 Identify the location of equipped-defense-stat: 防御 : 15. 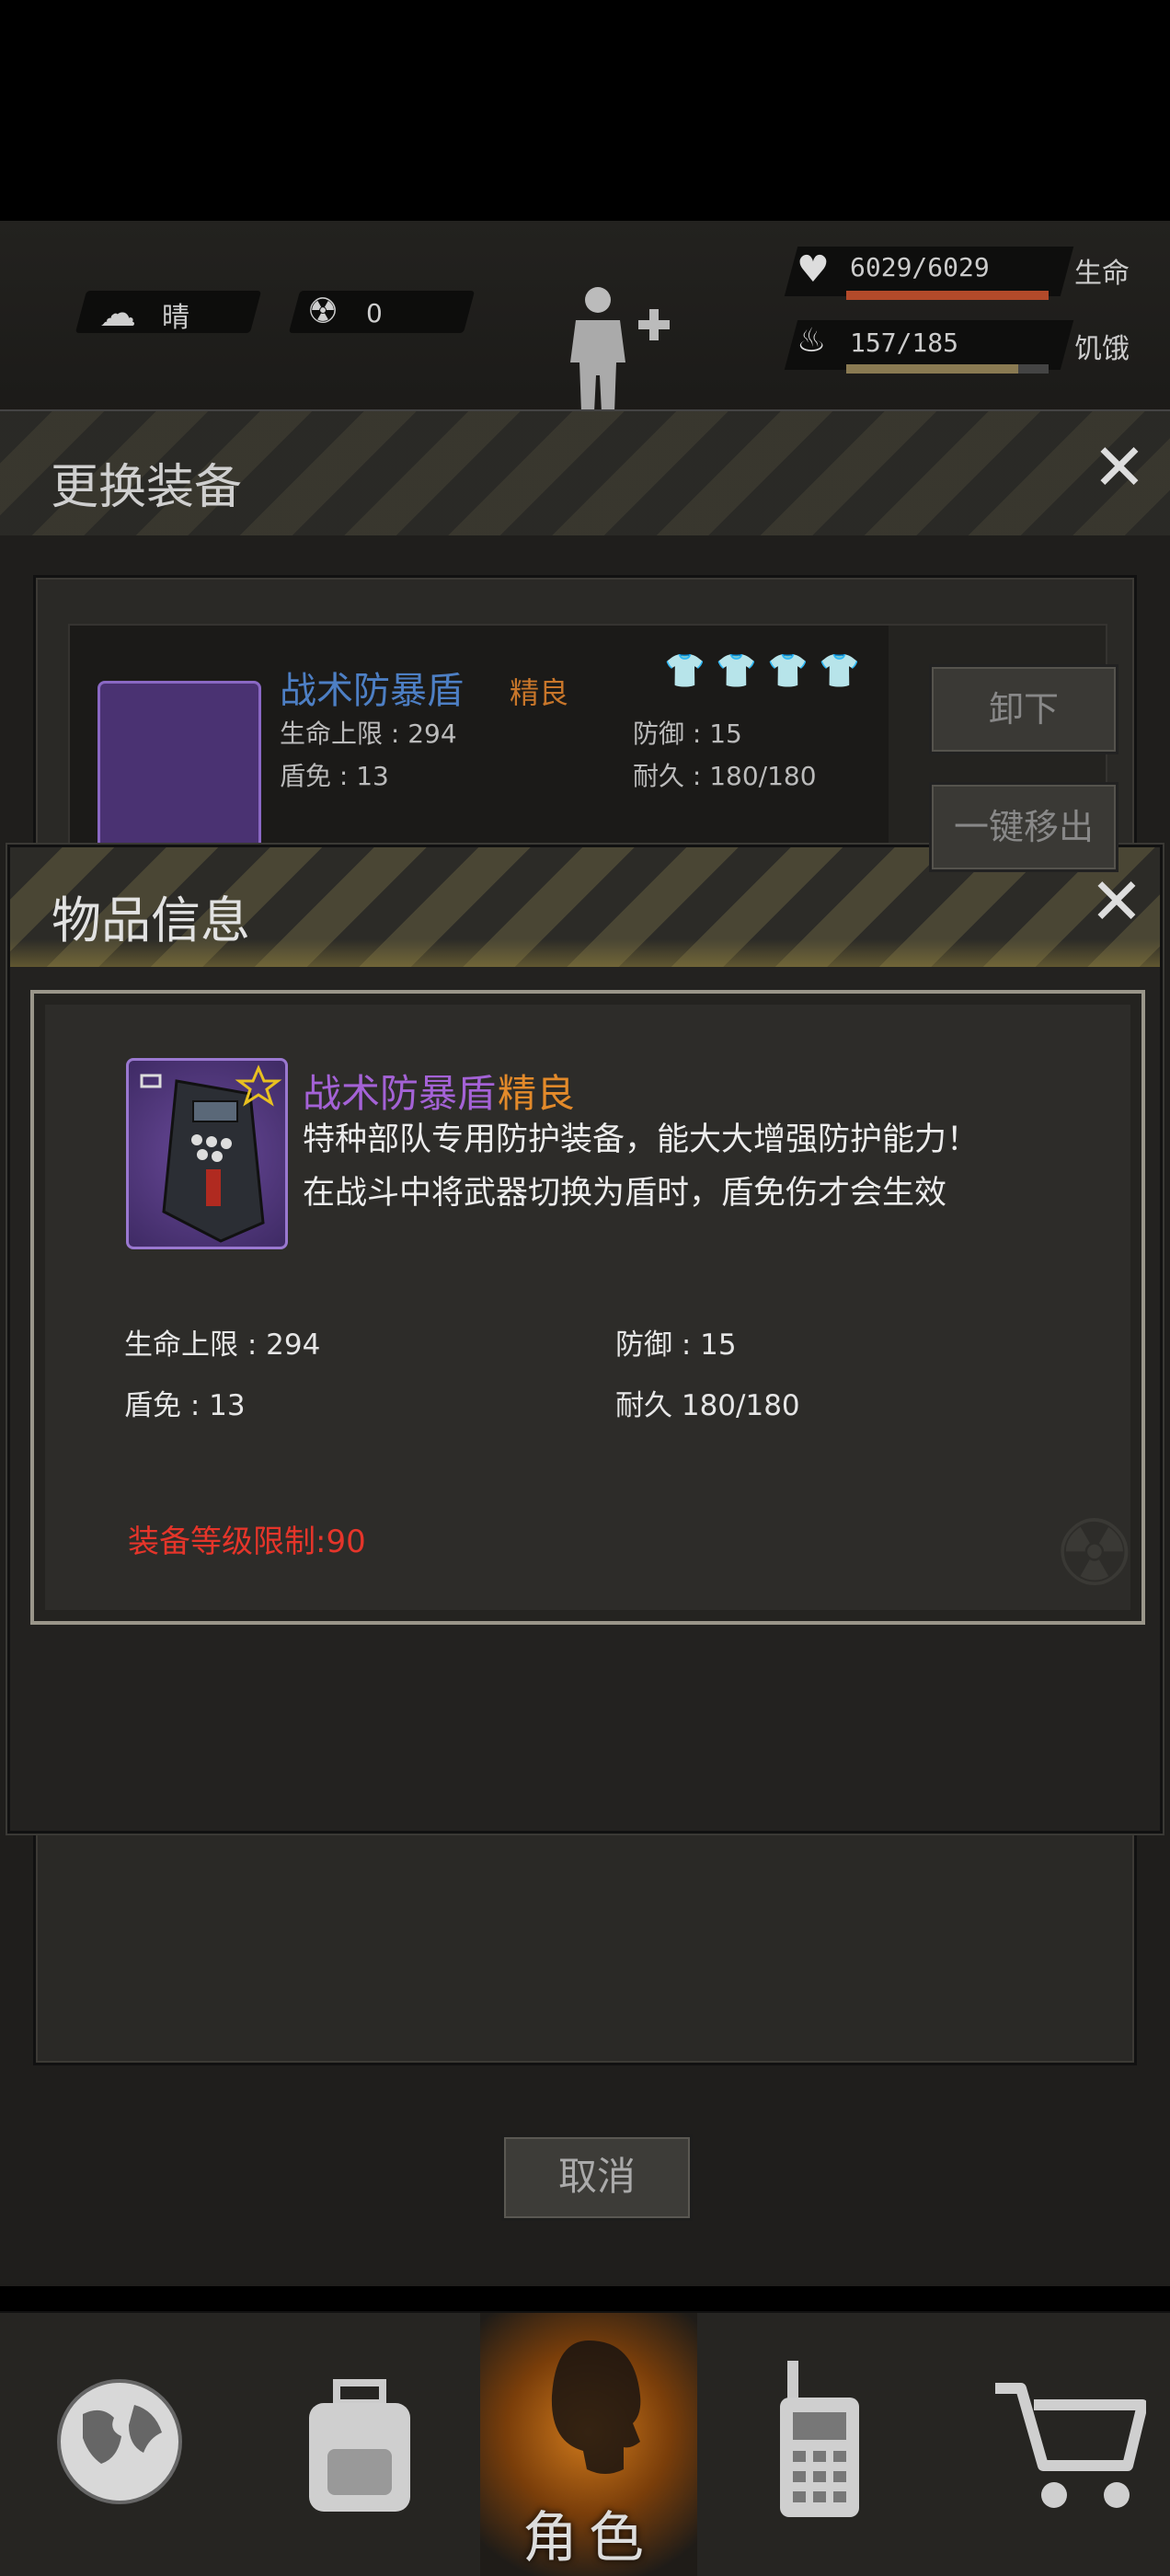
(687, 734).